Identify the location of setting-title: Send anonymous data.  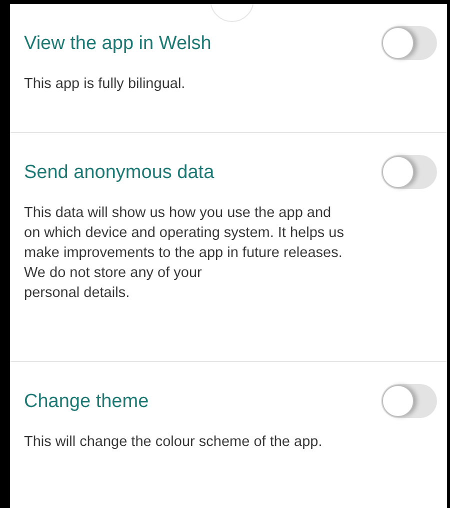
(119, 173).